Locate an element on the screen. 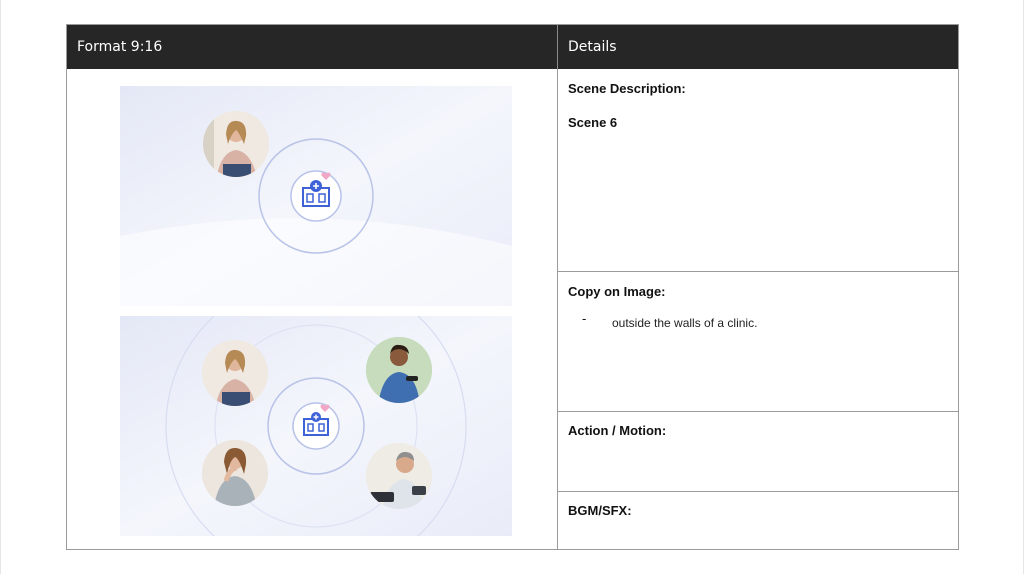 The height and width of the screenshot is (574, 1024). copy-on-image-label: Copy on Image: is located at coordinates (617, 291).